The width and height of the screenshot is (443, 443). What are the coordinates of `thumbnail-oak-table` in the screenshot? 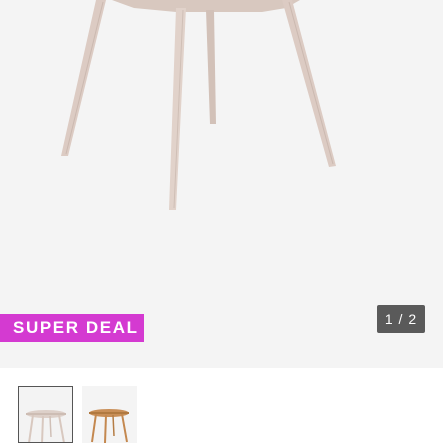 It's located at (109, 414).